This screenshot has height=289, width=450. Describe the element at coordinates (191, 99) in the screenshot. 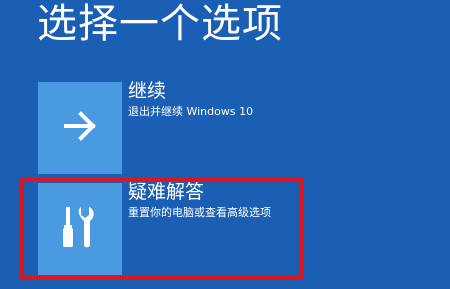

I see `continue-text: 继续 退出并继续 Windows 10` at that location.